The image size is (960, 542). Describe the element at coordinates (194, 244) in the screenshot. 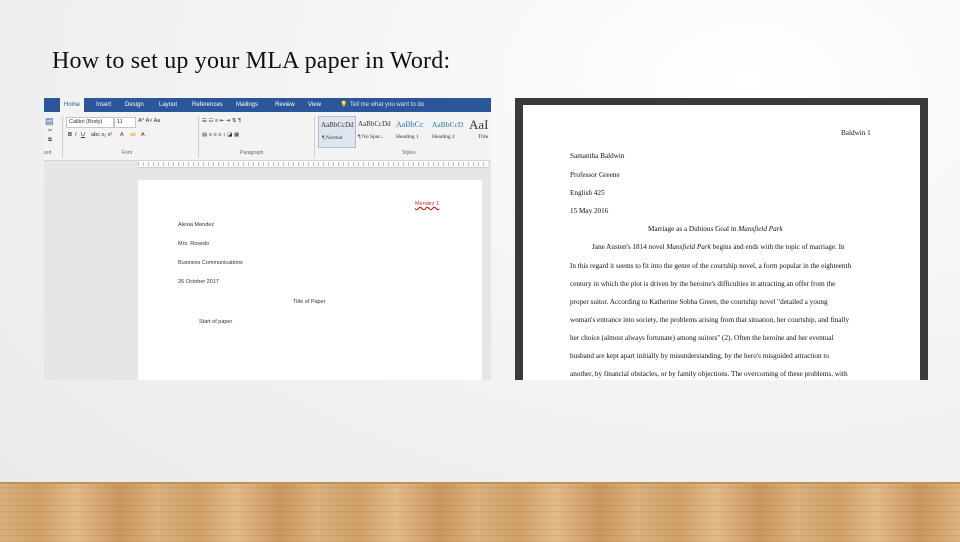

I see `doc-teacher: Mrs. Rosedo` at that location.